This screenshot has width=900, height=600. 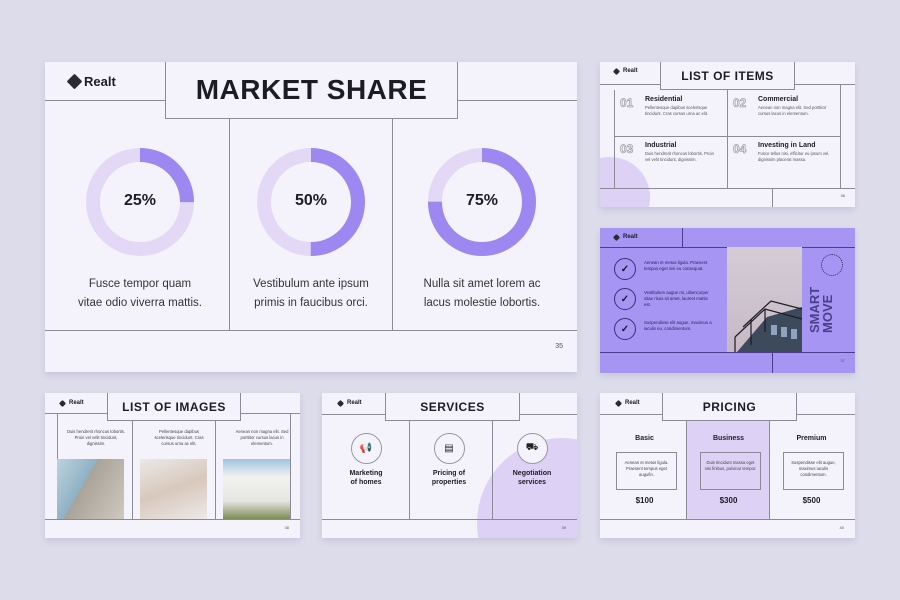 What do you see at coordinates (644, 500) in the screenshot?
I see `plan-price: $100` at bounding box center [644, 500].